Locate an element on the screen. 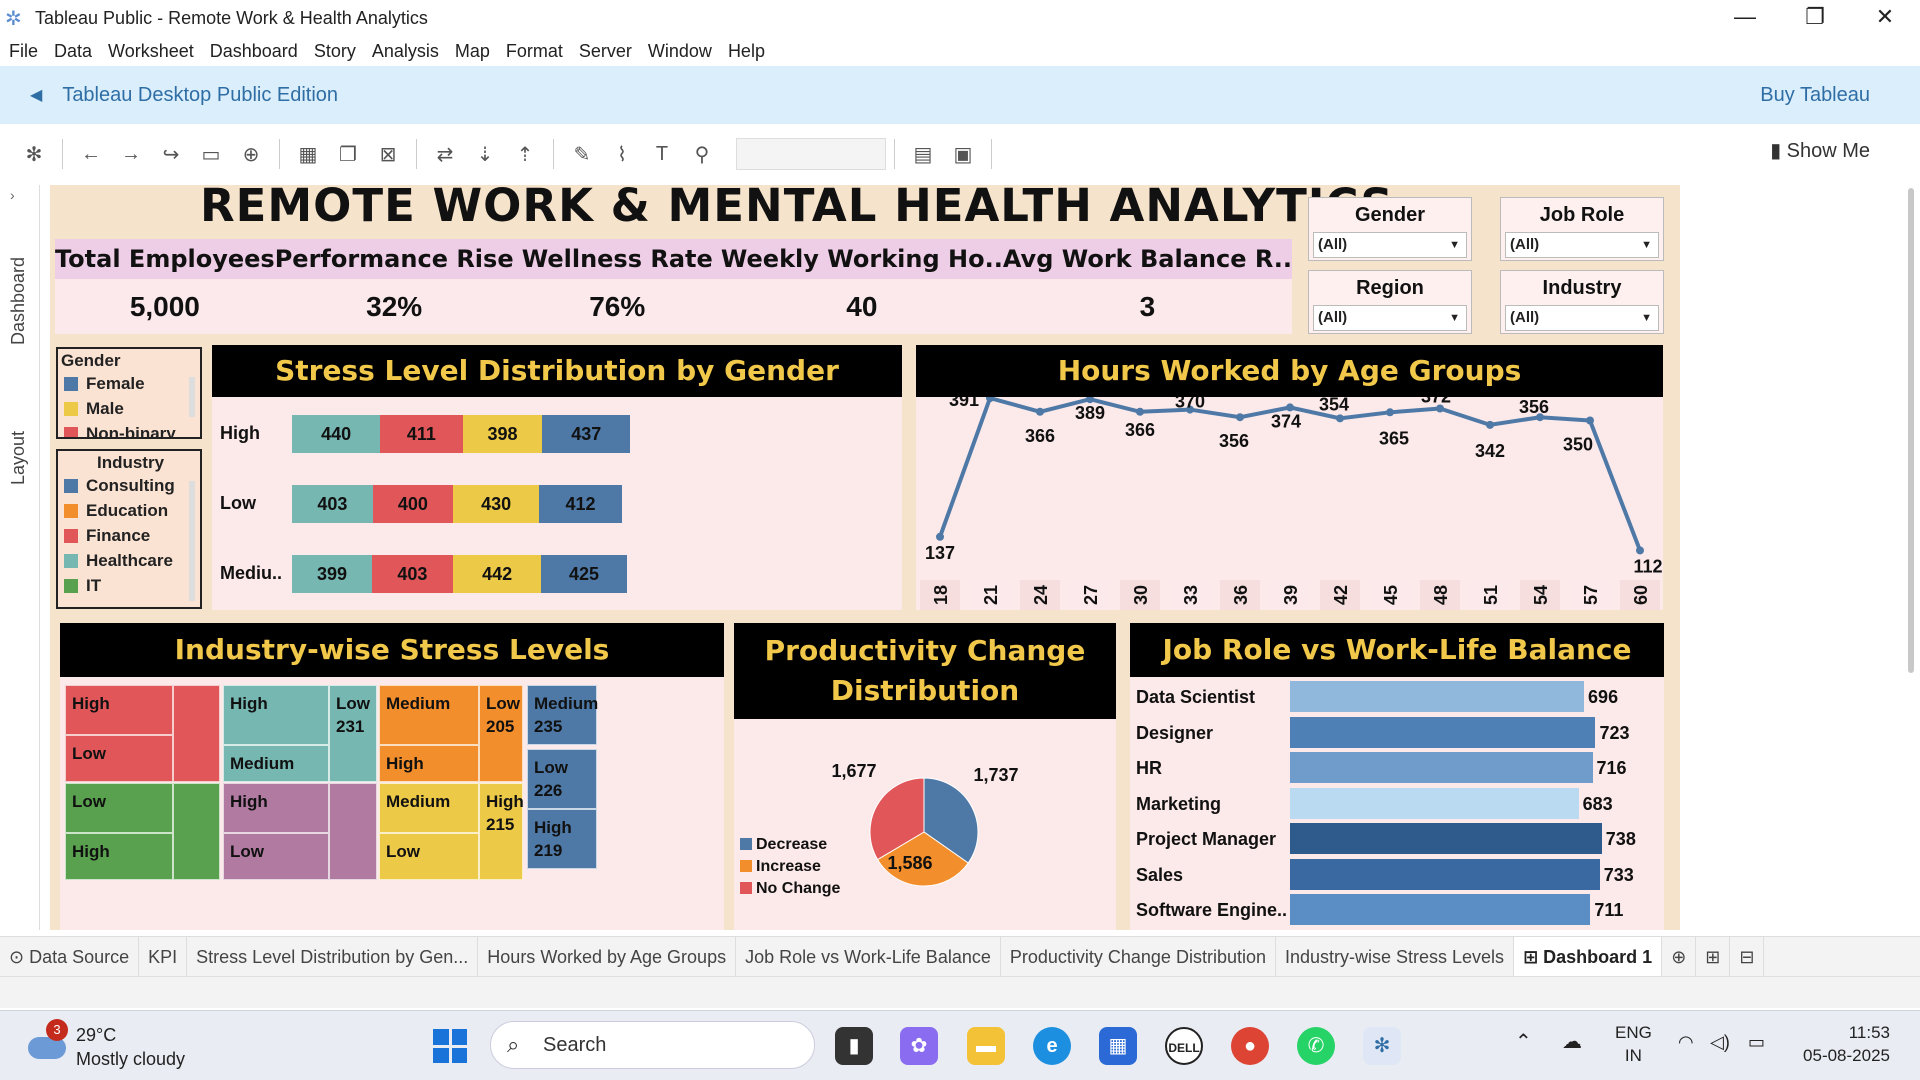  group-icon: ⌇ is located at coordinates (622, 154).